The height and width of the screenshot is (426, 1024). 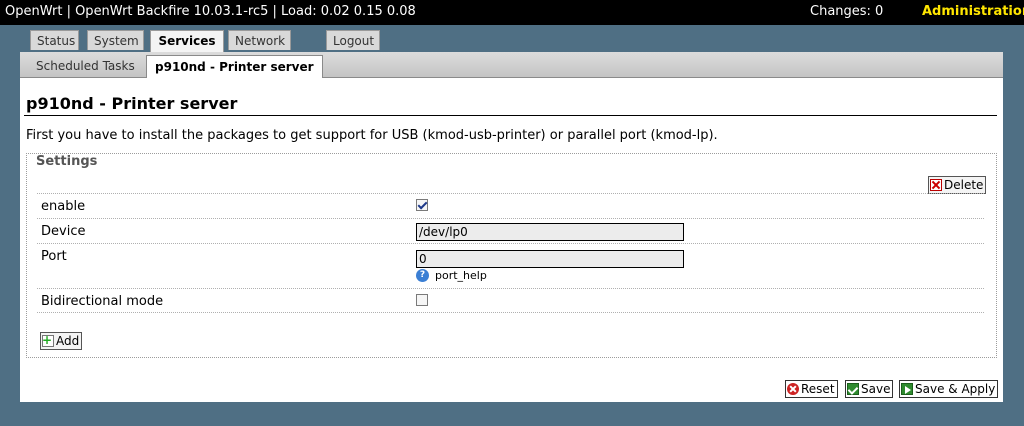 I want to click on save-apply-button: Save & Apply, so click(x=949, y=389).